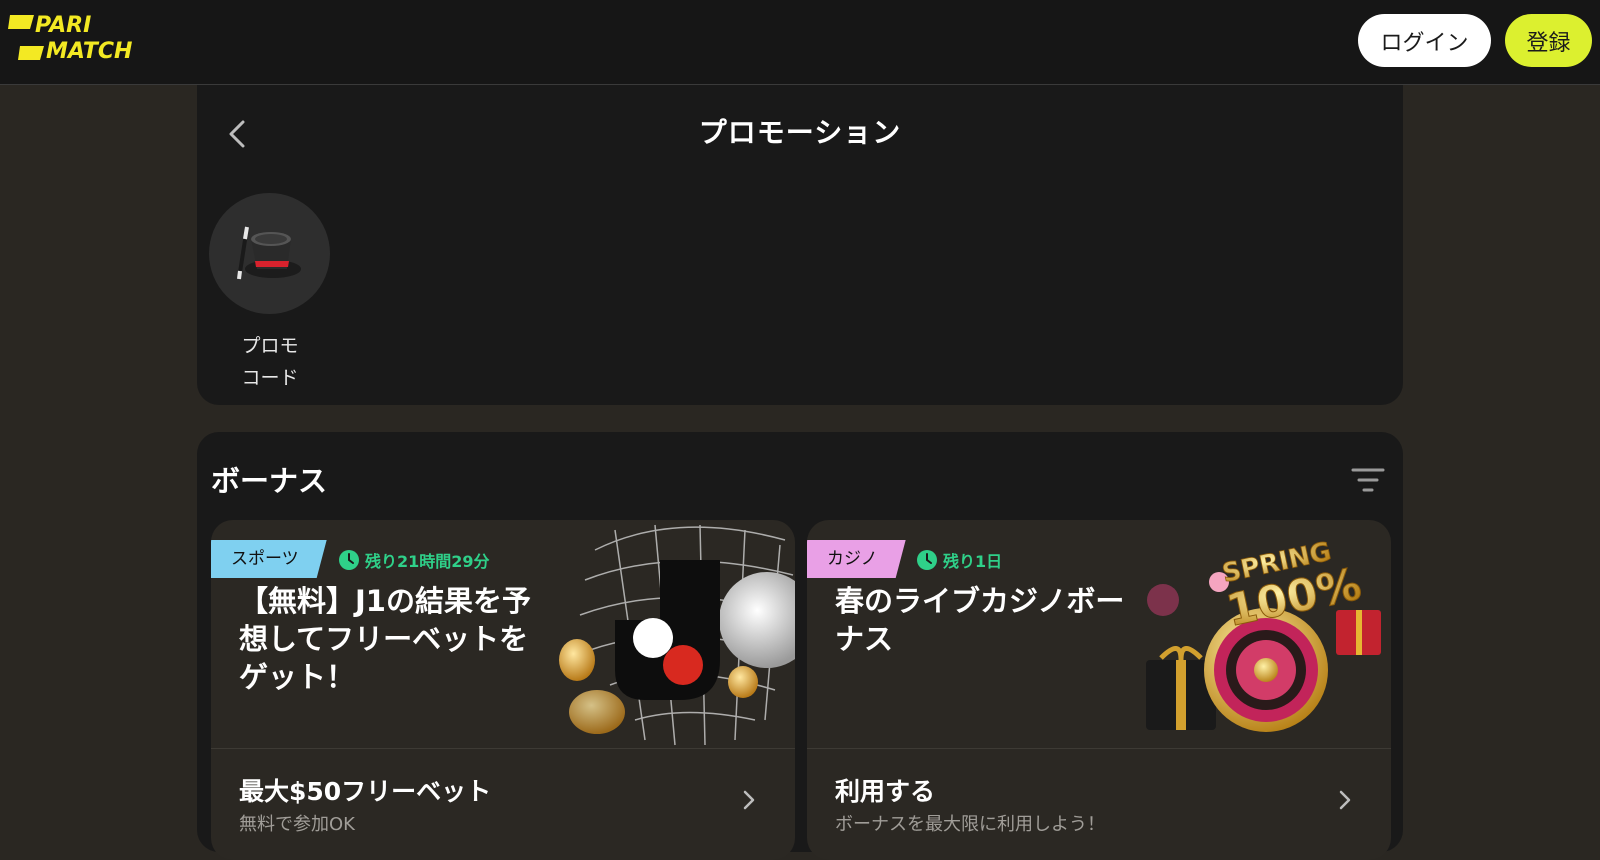 This screenshot has width=1600, height=860. Describe the element at coordinates (269, 481) in the screenshot. I see `bonuses-title: ボーナス` at that location.